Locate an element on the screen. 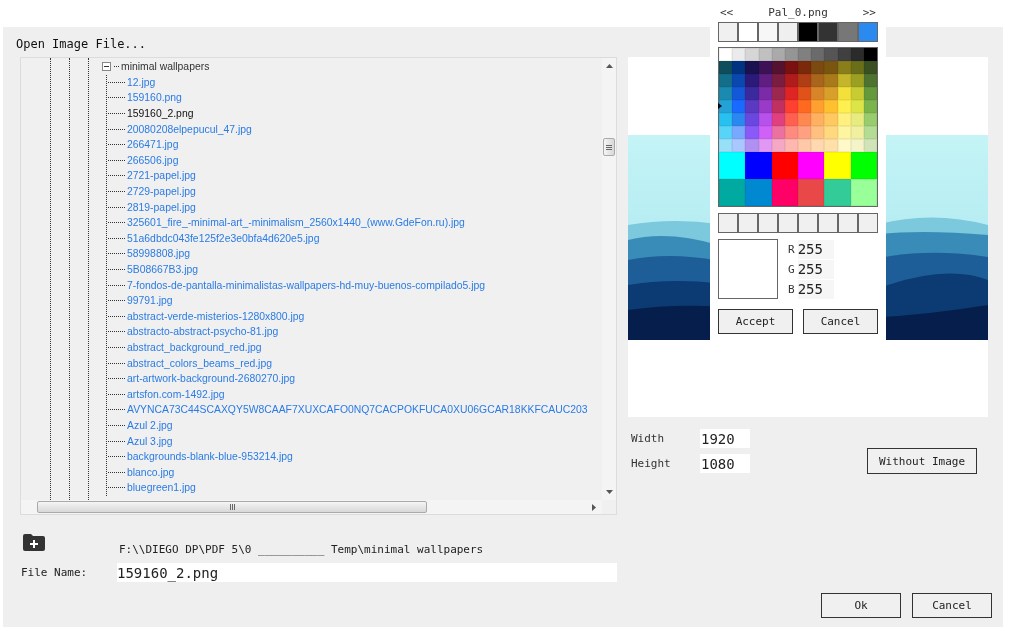 The image size is (1009, 633). file-item: blanco.jpg is located at coordinates (151, 472).